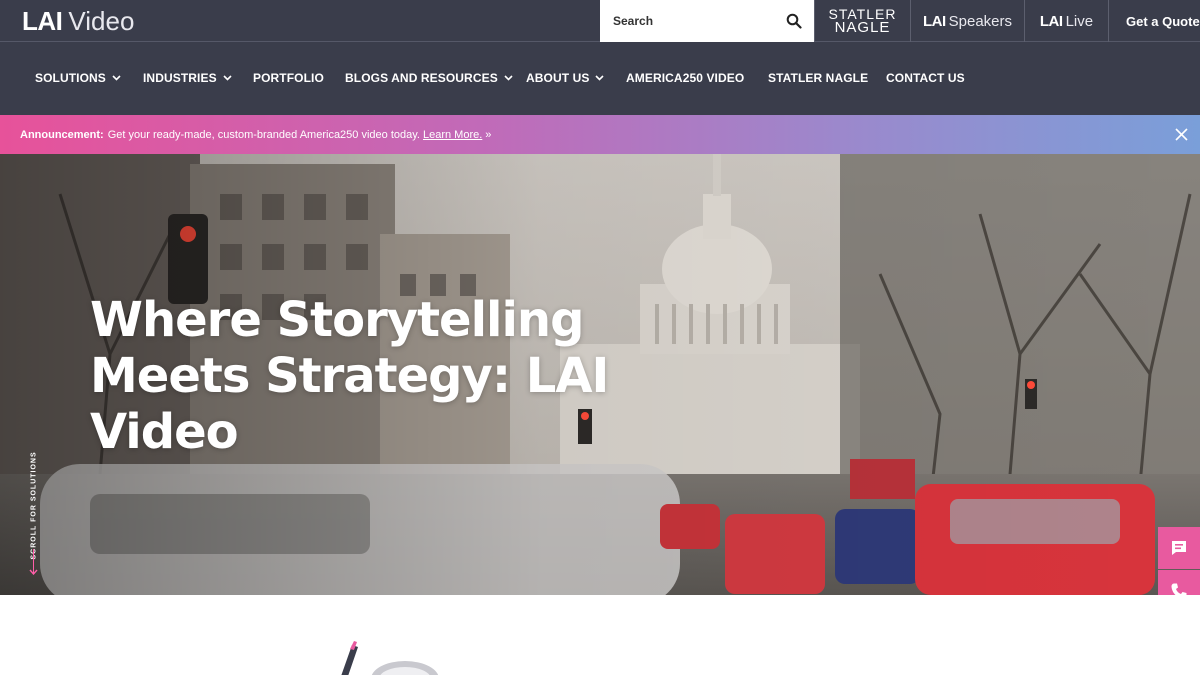 This screenshot has height=675, width=1200. I want to click on nav-item-about-us: ABOUT US, so click(565, 78).